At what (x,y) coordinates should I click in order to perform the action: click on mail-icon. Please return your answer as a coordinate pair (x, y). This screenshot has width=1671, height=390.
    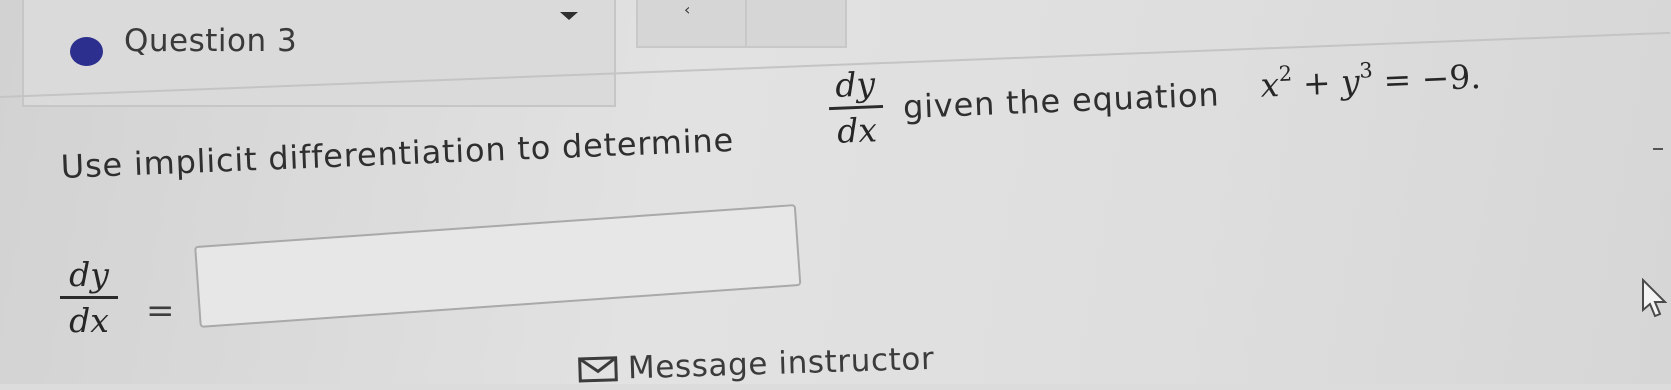
    Looking at the image, I should click on (598, 369).